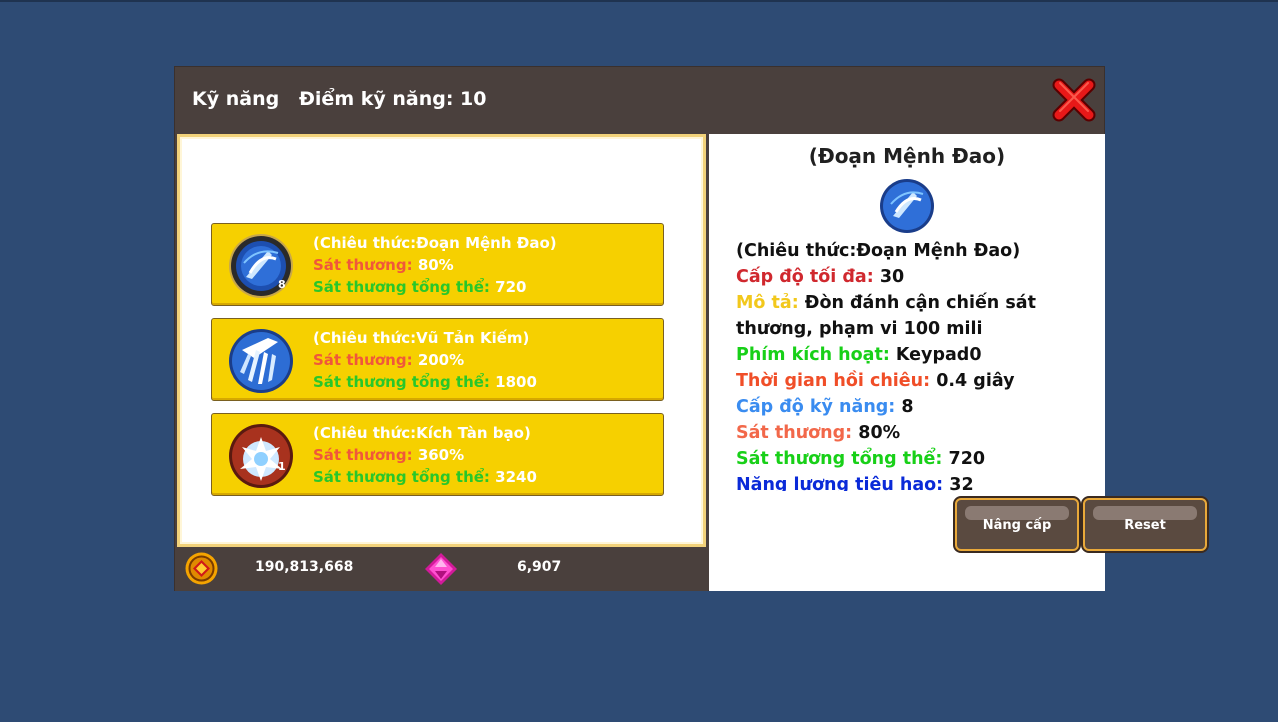  I want to click on reset-button: Reset, so click(1145, 524).